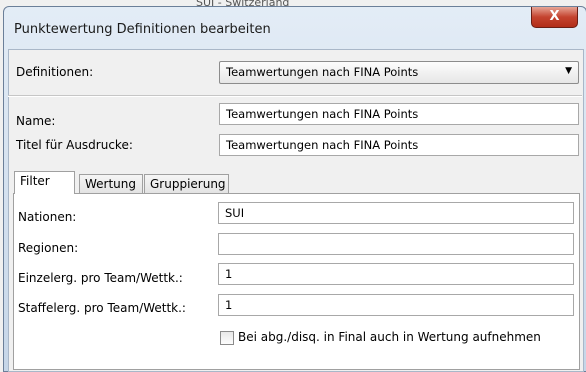  Describe the element at coordinates (102, 308) in the screenshot. I see `relay-results-label: Staffelerg. pro Team/Wettk.:` at that location.